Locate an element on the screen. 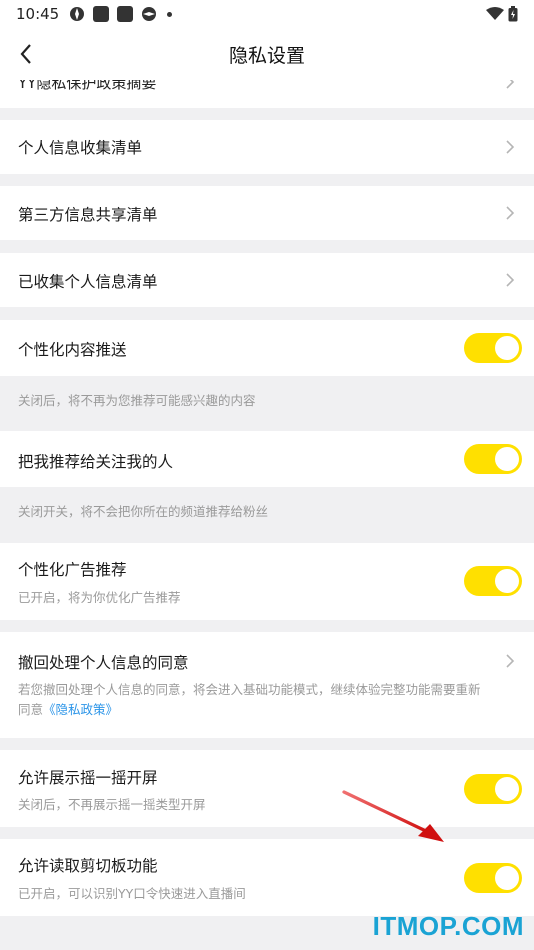 The width and height of the screenshot is (534, 950). row-label: YY隐私保护政策摘要 is located at coordinates (87, 86).